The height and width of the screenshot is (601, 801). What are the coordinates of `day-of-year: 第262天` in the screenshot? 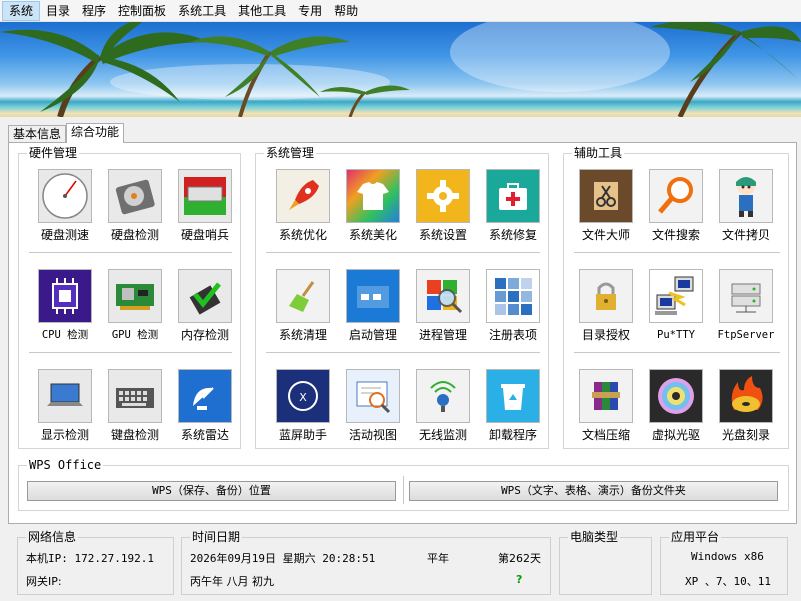 It's located at (519, 558).